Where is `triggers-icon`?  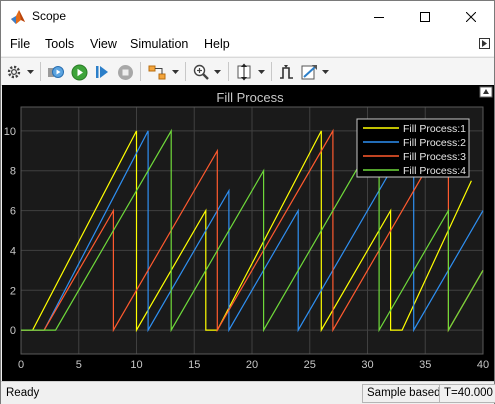 triggers-icon is located at coordinates (286, 72).